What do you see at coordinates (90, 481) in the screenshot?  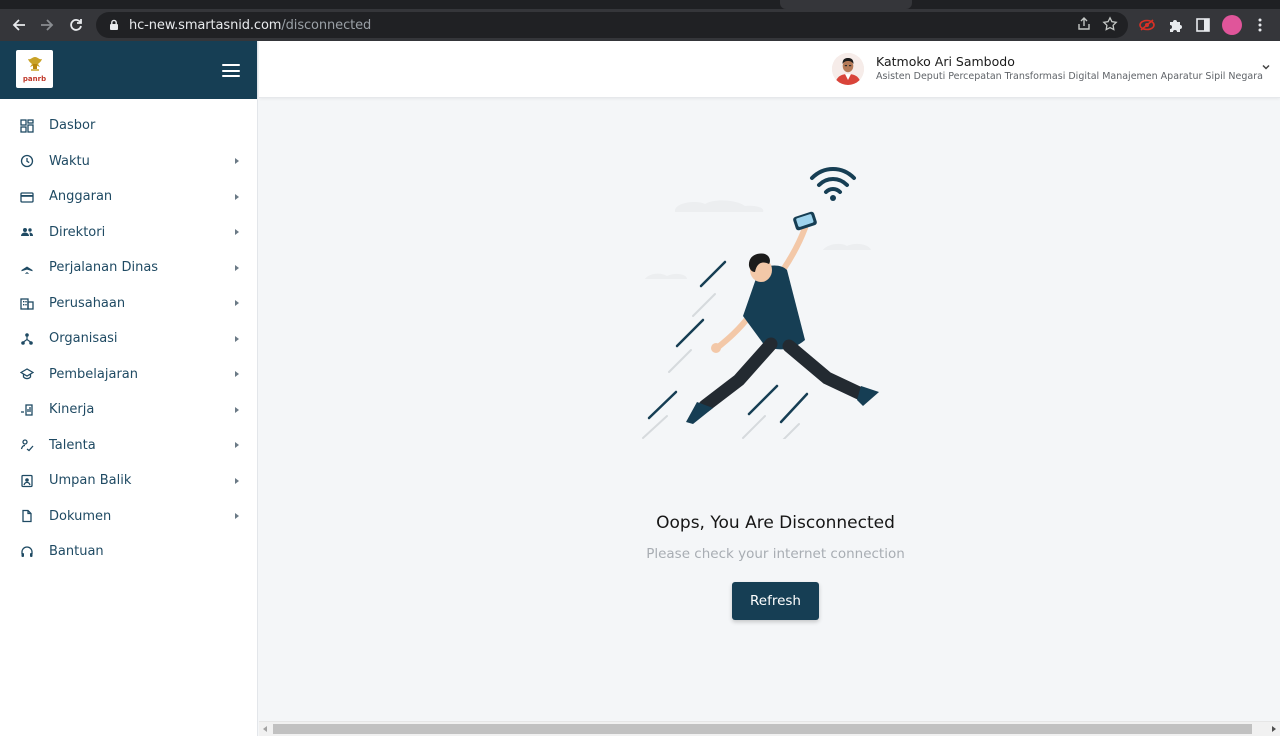 I see `sidebar-item-label: Umpan Balik` at bounding box center [90, 481].